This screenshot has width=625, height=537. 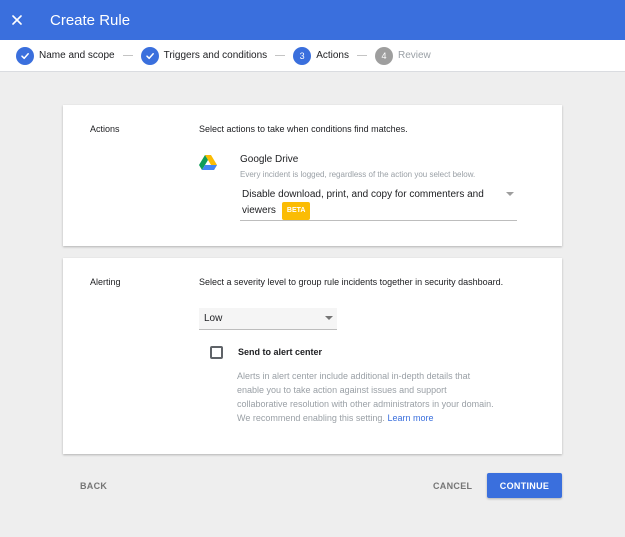 What do you see at coordinates (268, 319) in the screenshot?
I see `severity-dropdown: Low` at bounding box center [268, 319].